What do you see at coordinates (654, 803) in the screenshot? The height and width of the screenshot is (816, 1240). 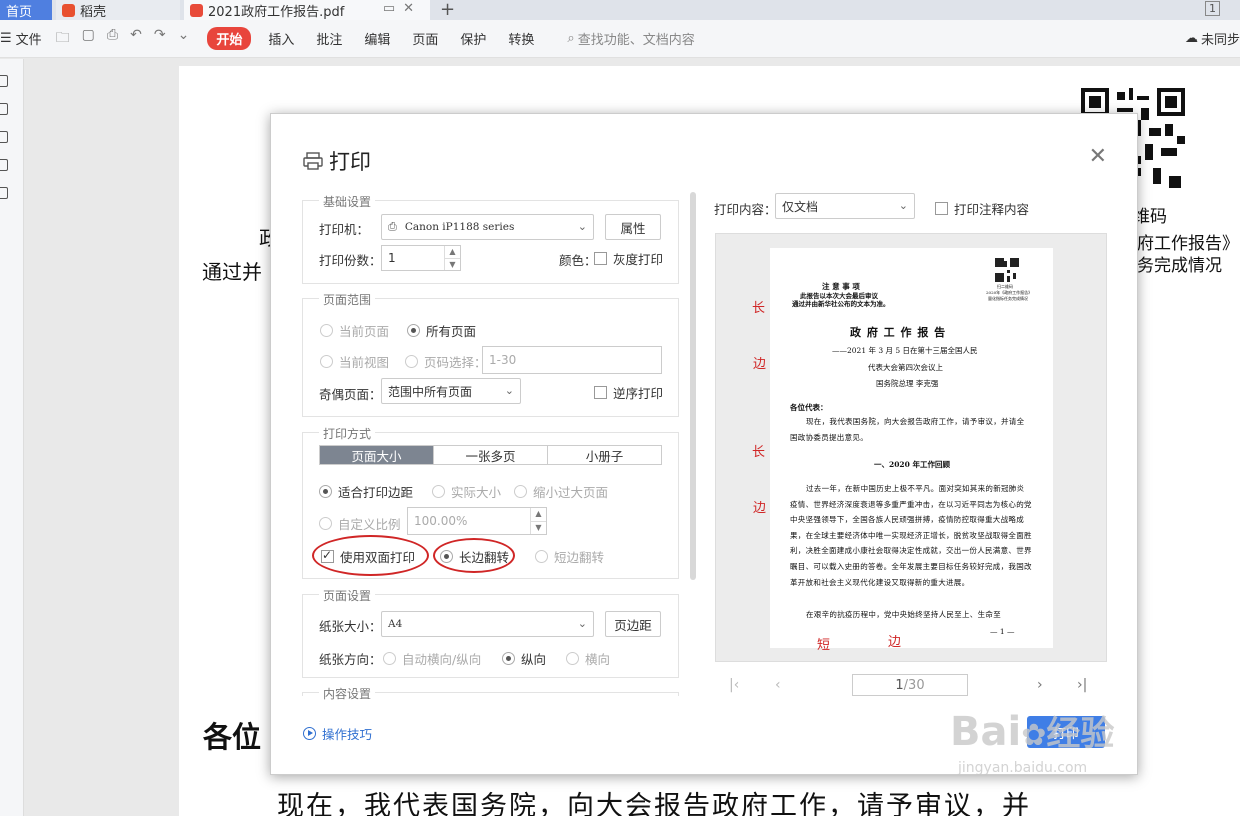 I see `doc-bottom-line: 现在，我代表国务院，向大会报告政府工作，请予审议，并` at bounding box center [654, 803].